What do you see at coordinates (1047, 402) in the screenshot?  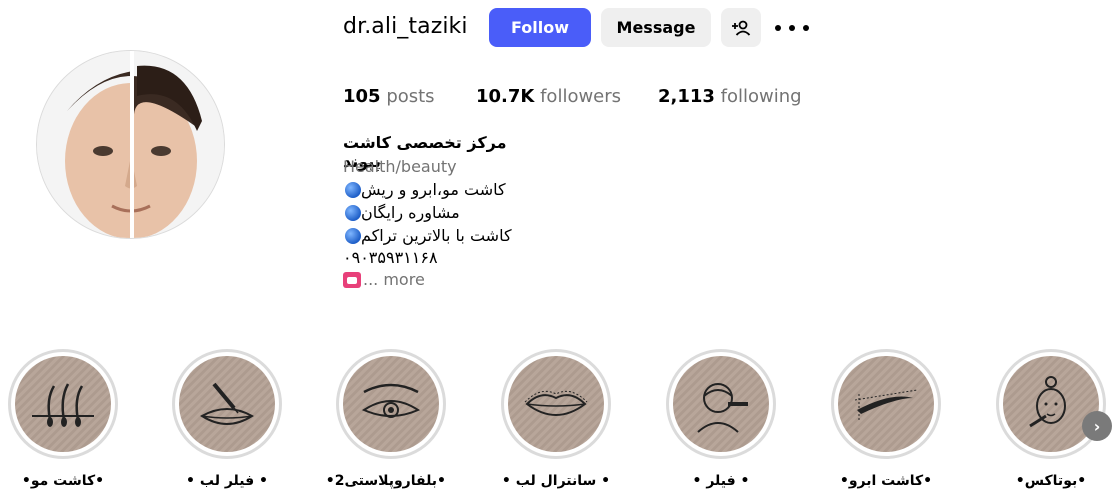 I see `botox-face-icon` at bounding box center [1047, 402].